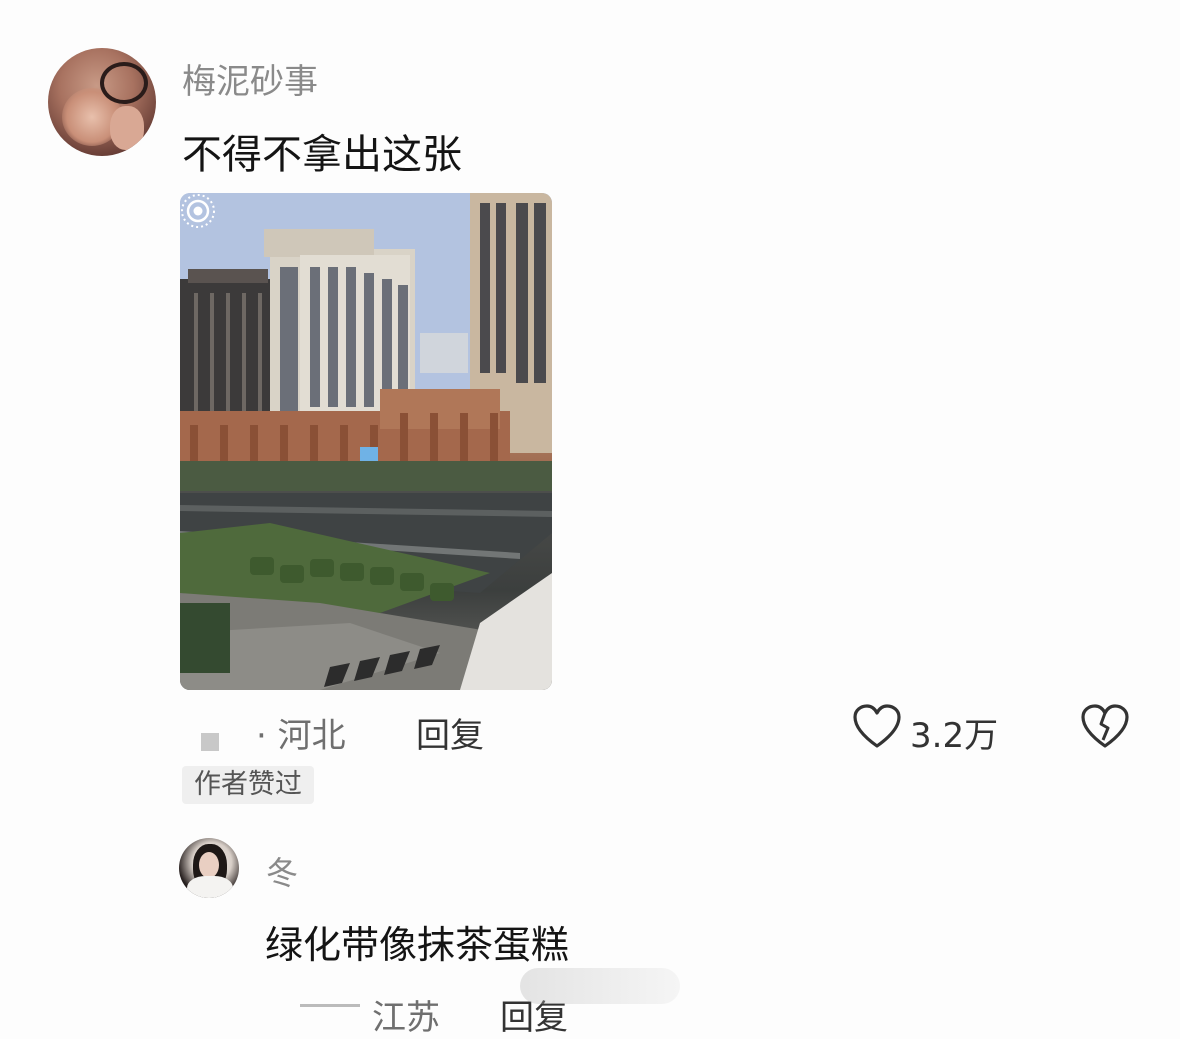 The image size is (1180, 1039). What do you see at coordinates (102, 102) in the screenshot?
I see `commenter-avatar` at bounding box center [102, 102].